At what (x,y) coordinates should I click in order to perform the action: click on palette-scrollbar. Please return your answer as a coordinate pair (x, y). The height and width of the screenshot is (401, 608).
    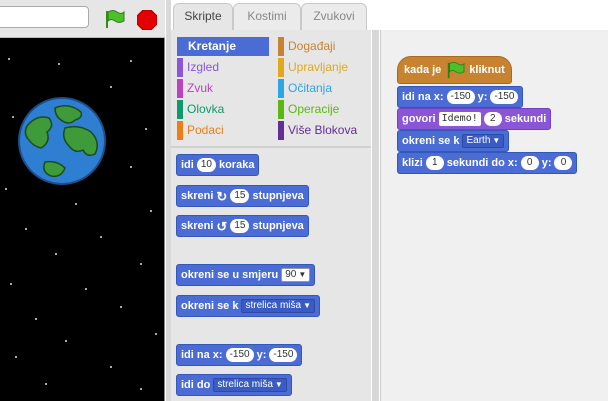
    Looking at the image, I should click on (375, 215).